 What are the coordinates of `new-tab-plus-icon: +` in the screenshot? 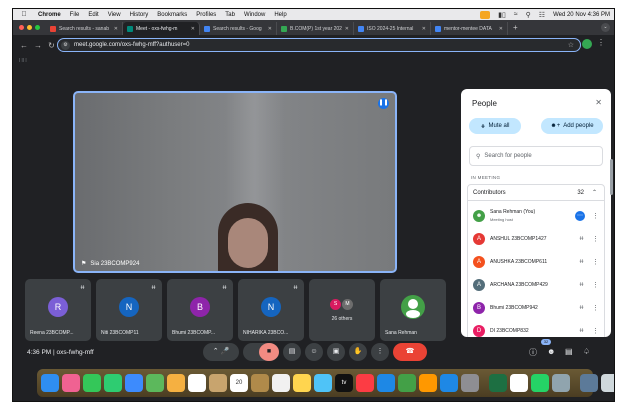 It's located at (515, 27).